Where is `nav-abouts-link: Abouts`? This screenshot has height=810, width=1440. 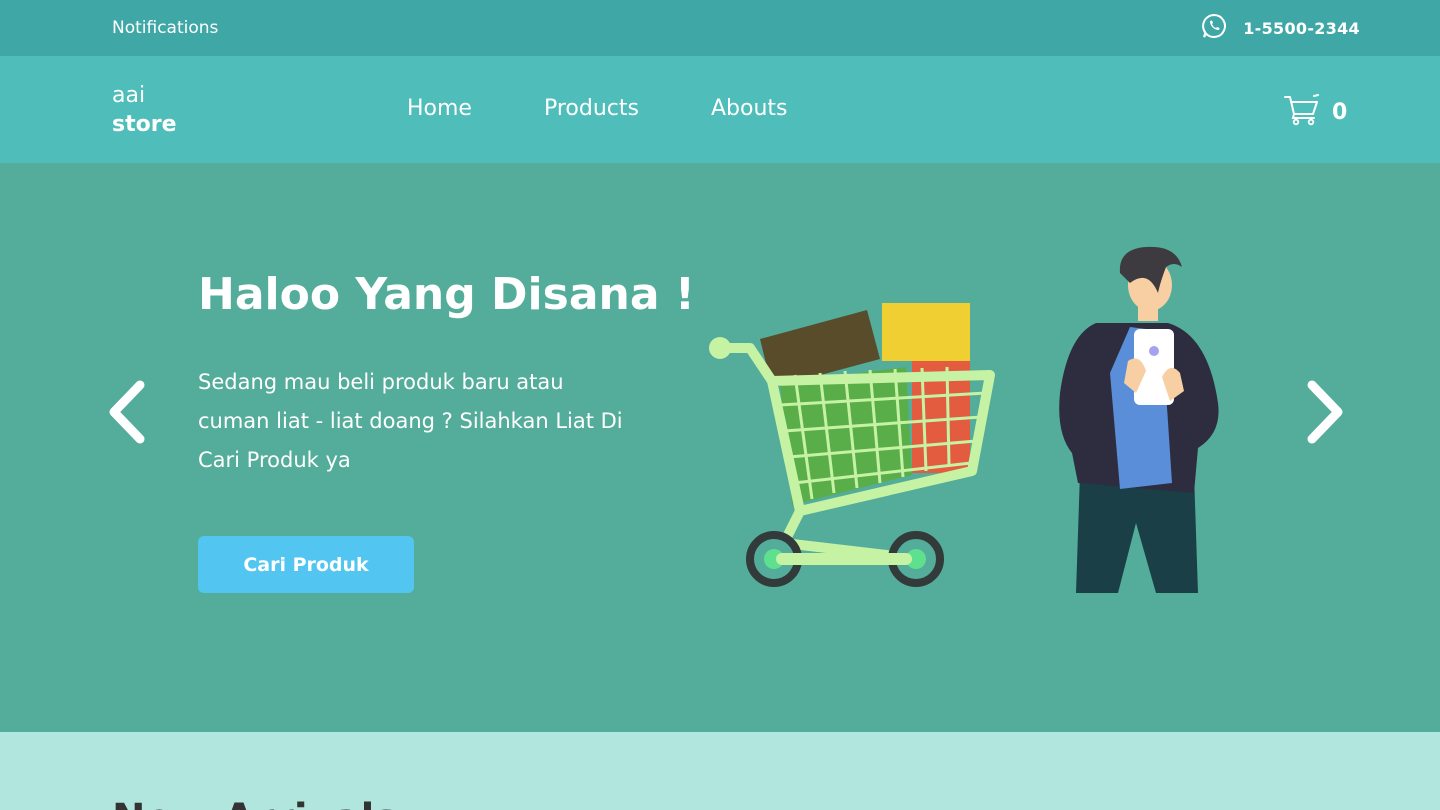
nav-abouts-link: Abouts is located at coordinates (749, 108).